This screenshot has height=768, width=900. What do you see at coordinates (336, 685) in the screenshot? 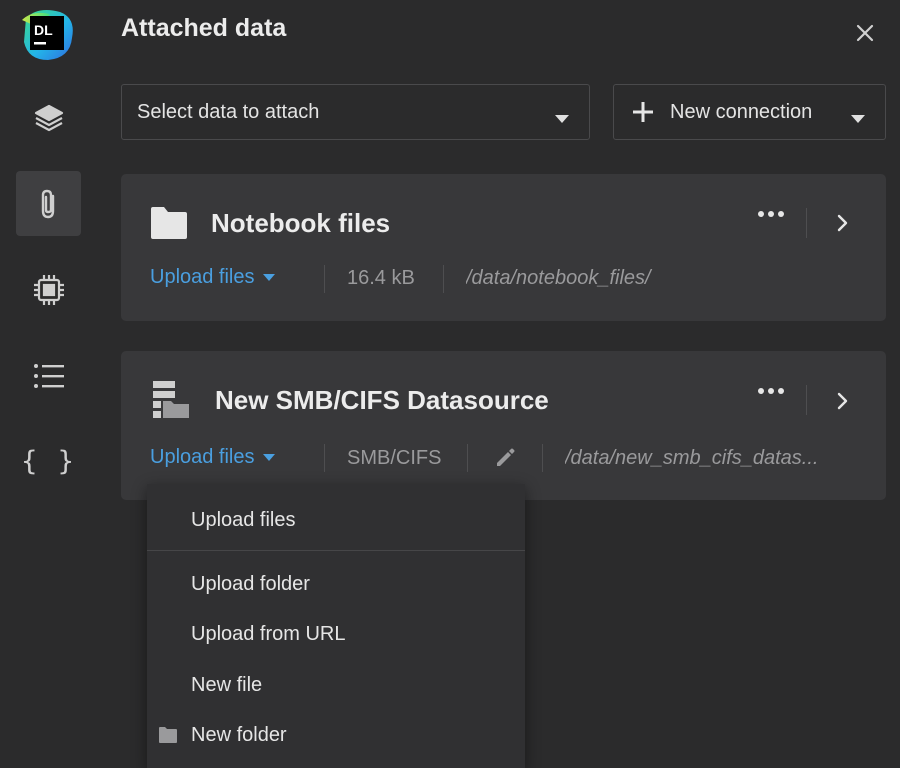
I see `menu-item-new-file: New file` at bounding box center [336, 685].